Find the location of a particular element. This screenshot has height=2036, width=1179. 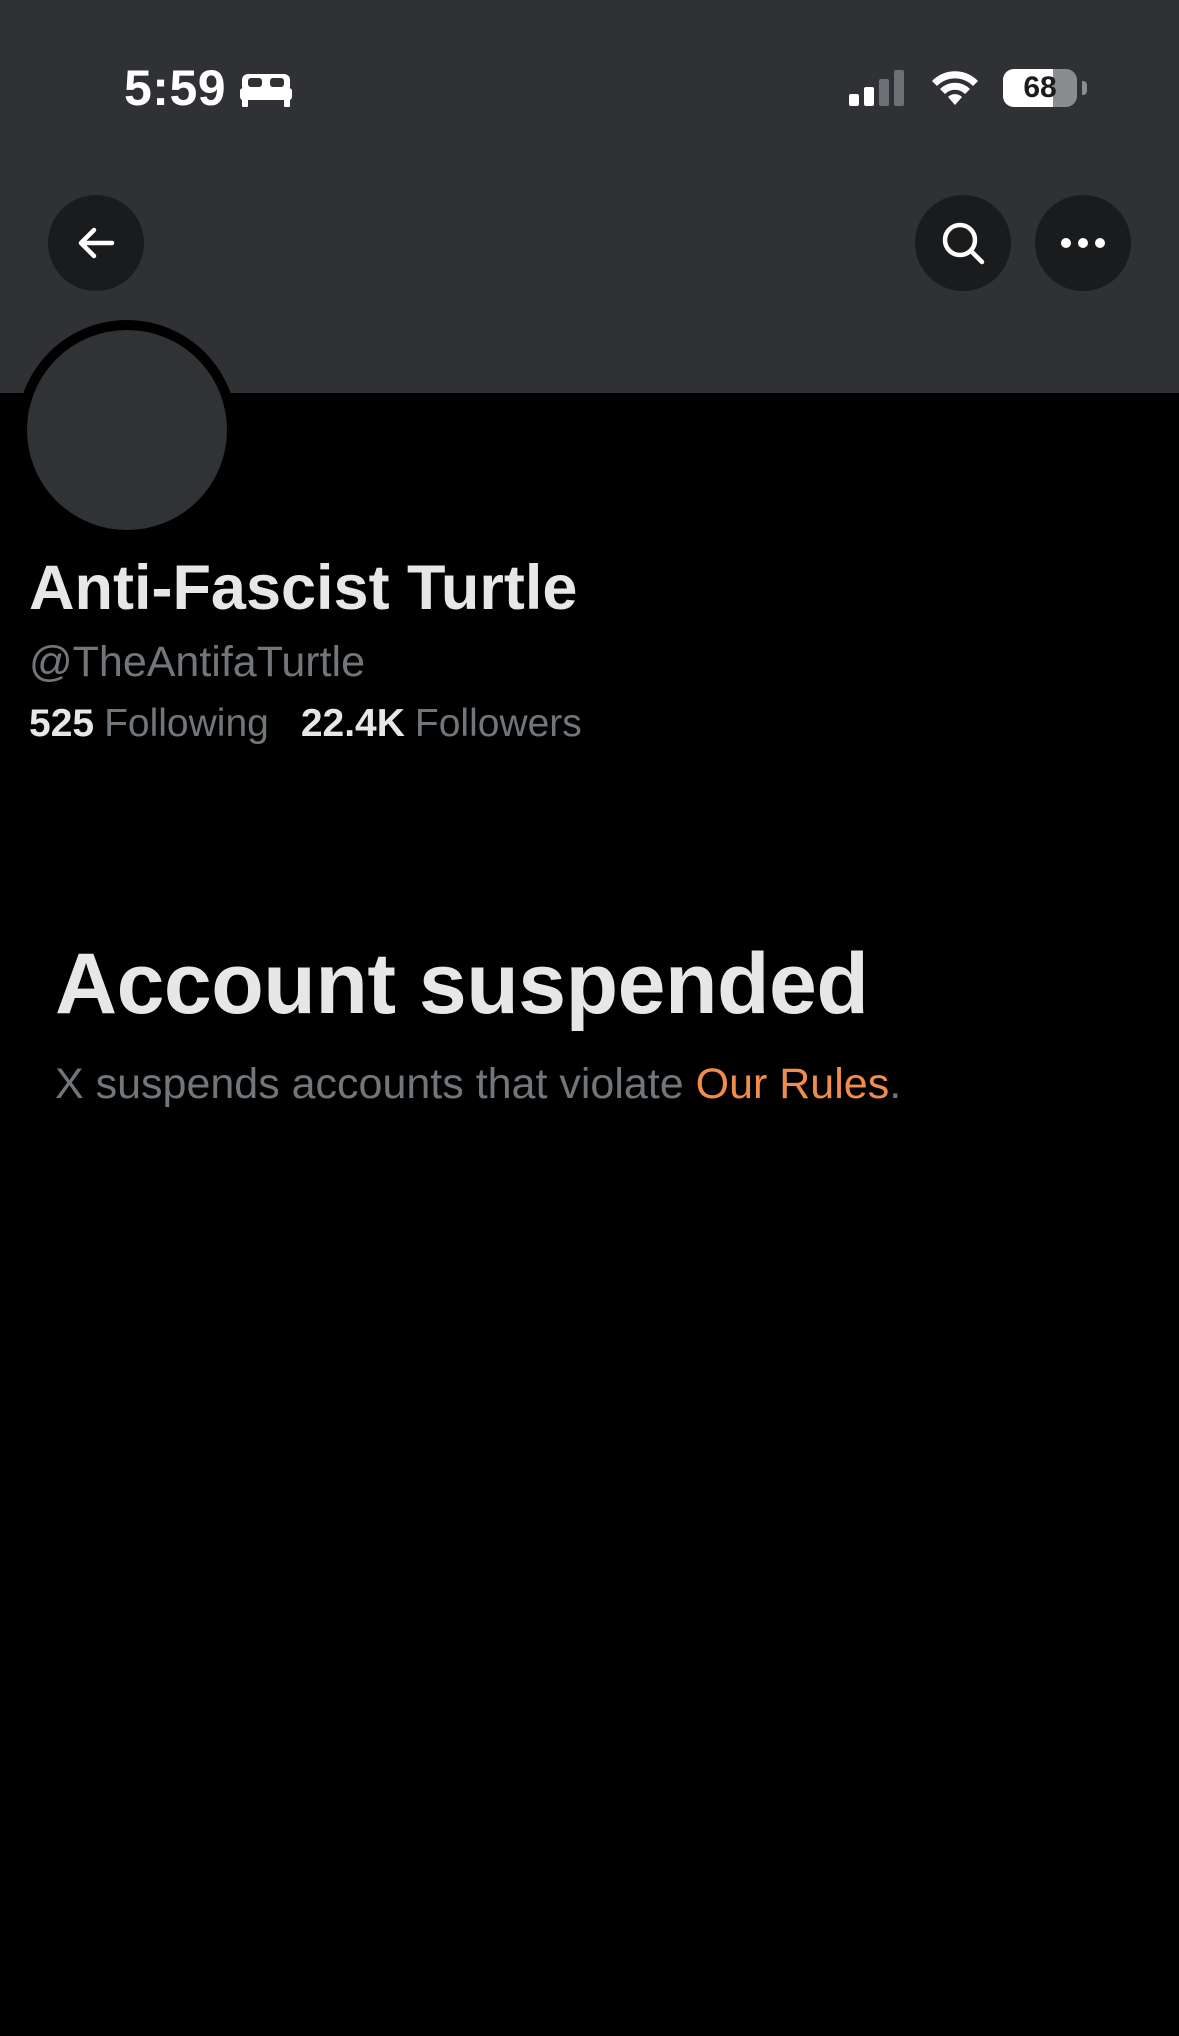

followers-count: 22.4K is located at coordinates (352, 723).